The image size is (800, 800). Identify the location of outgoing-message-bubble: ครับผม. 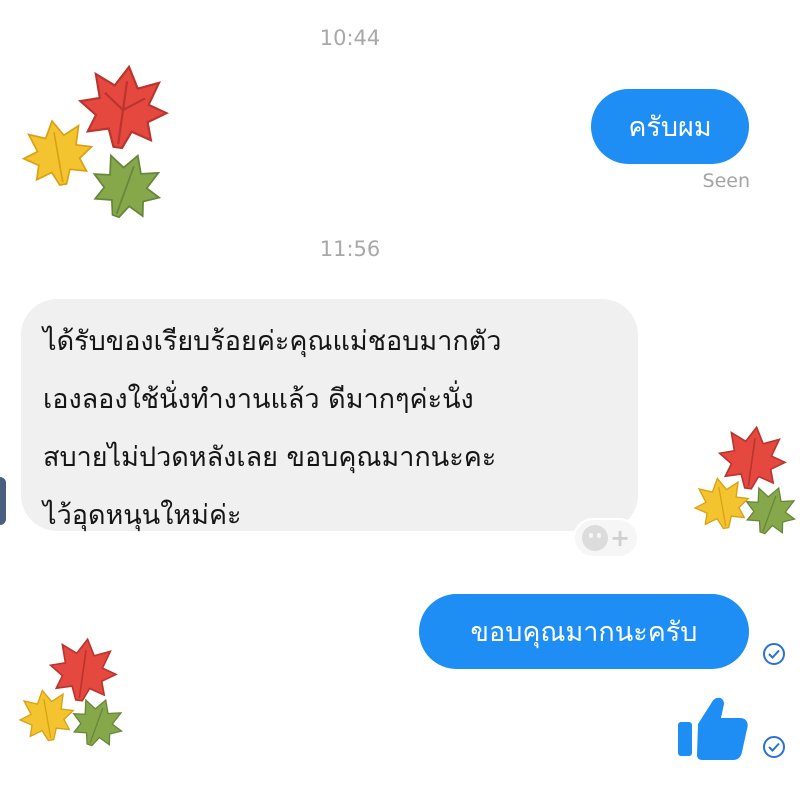
(670, 126).